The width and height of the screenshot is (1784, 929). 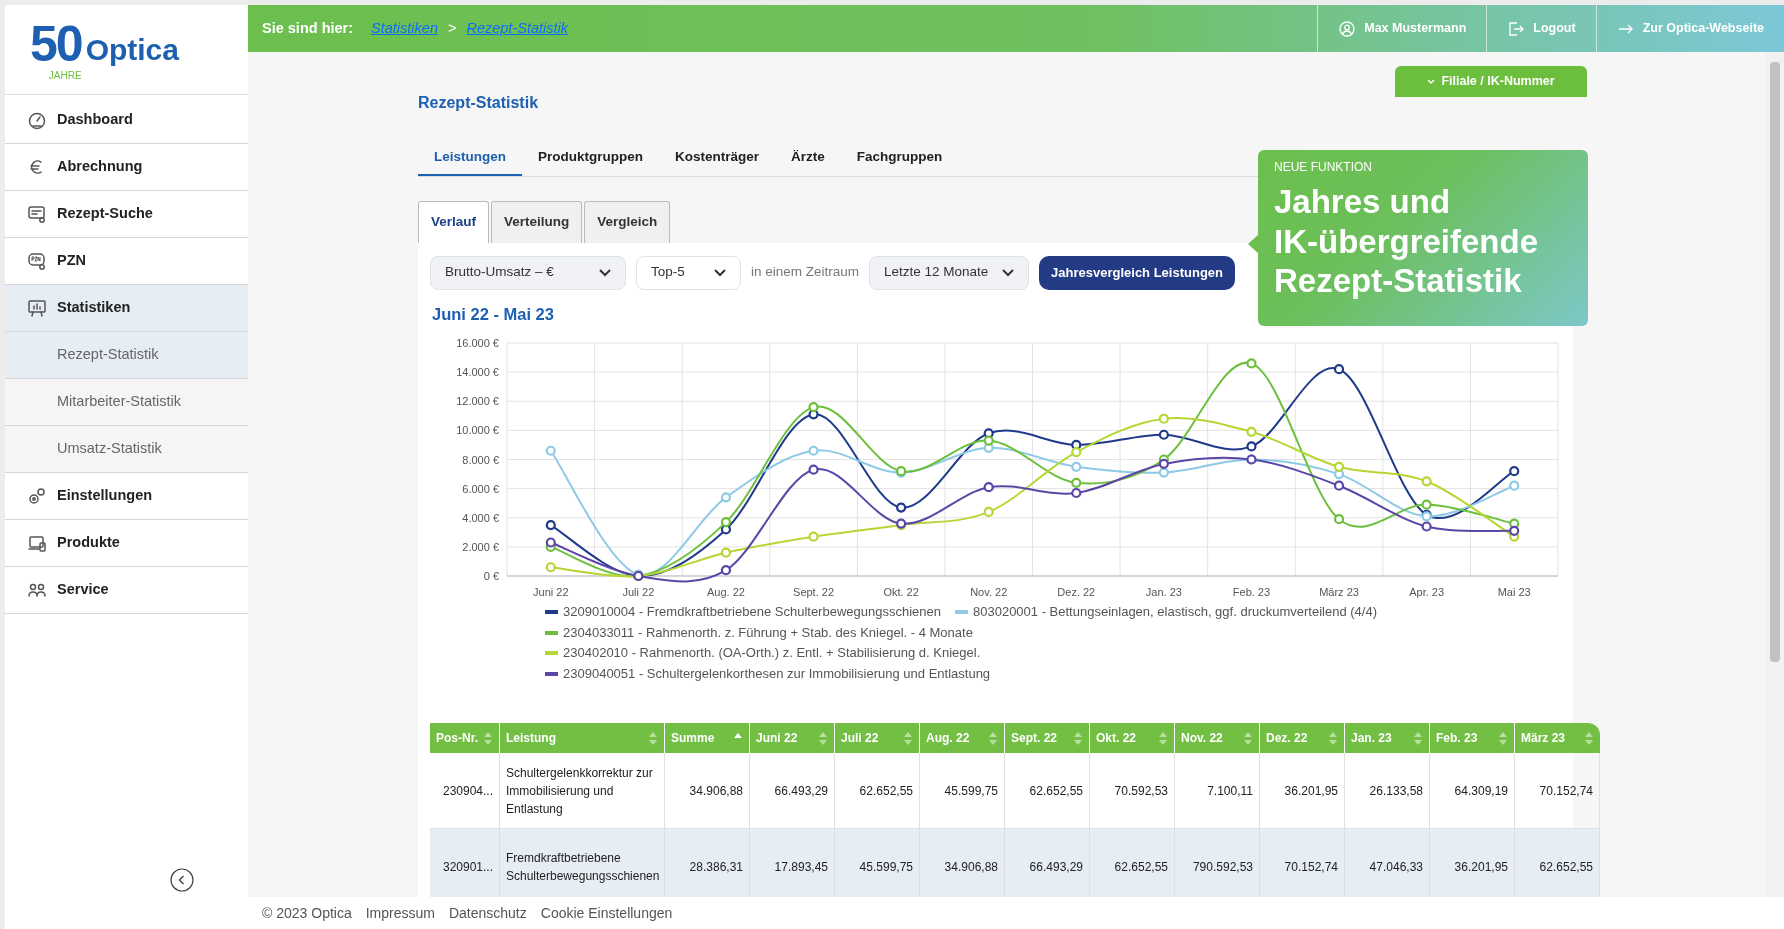 I want to click on axis-label: Dez. 22, so click(x=1076, y=592).